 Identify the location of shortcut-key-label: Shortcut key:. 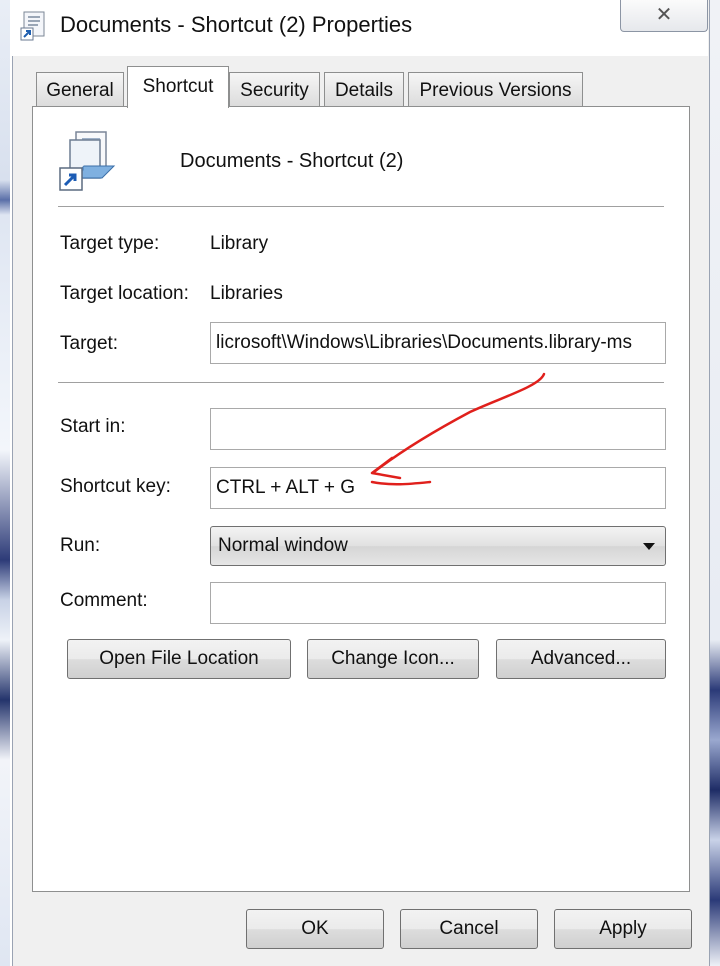
(115, 486).